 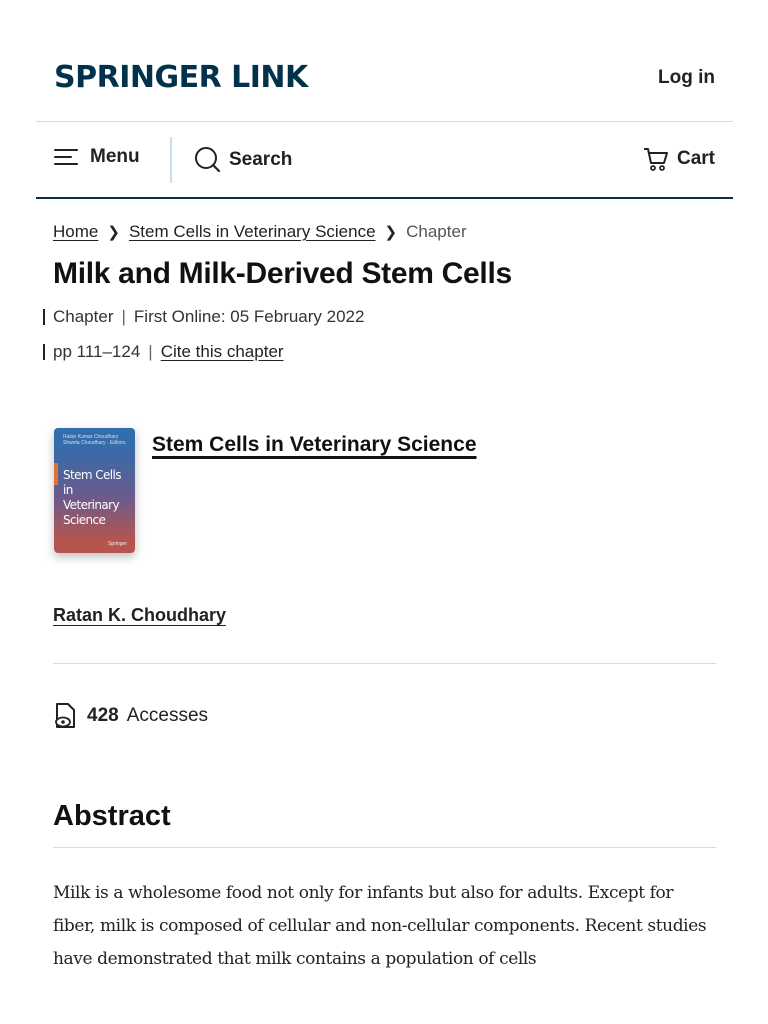 I want to click on abstract-divider, so click(x=384, y=847).